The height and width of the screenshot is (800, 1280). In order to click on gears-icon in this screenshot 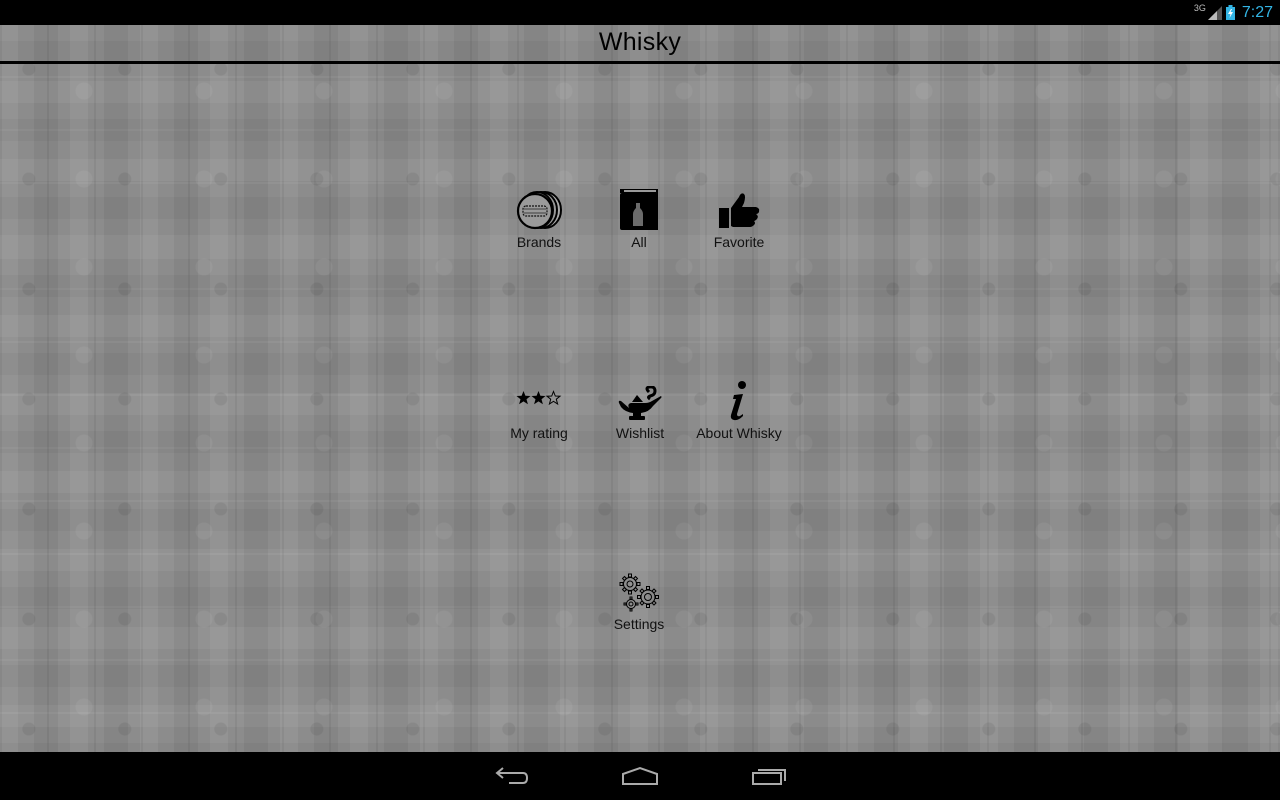, I will do `click(639, 592)`.